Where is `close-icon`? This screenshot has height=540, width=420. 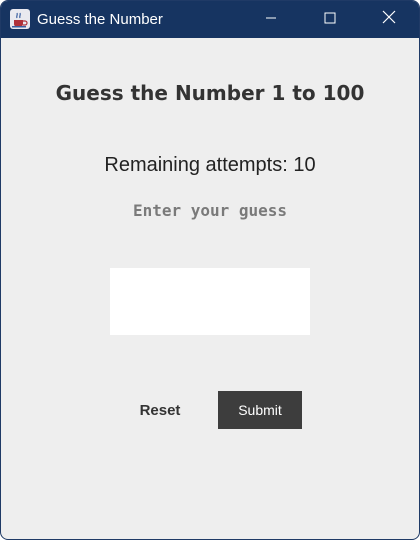 close-icon is located at coordinates (389, 19).